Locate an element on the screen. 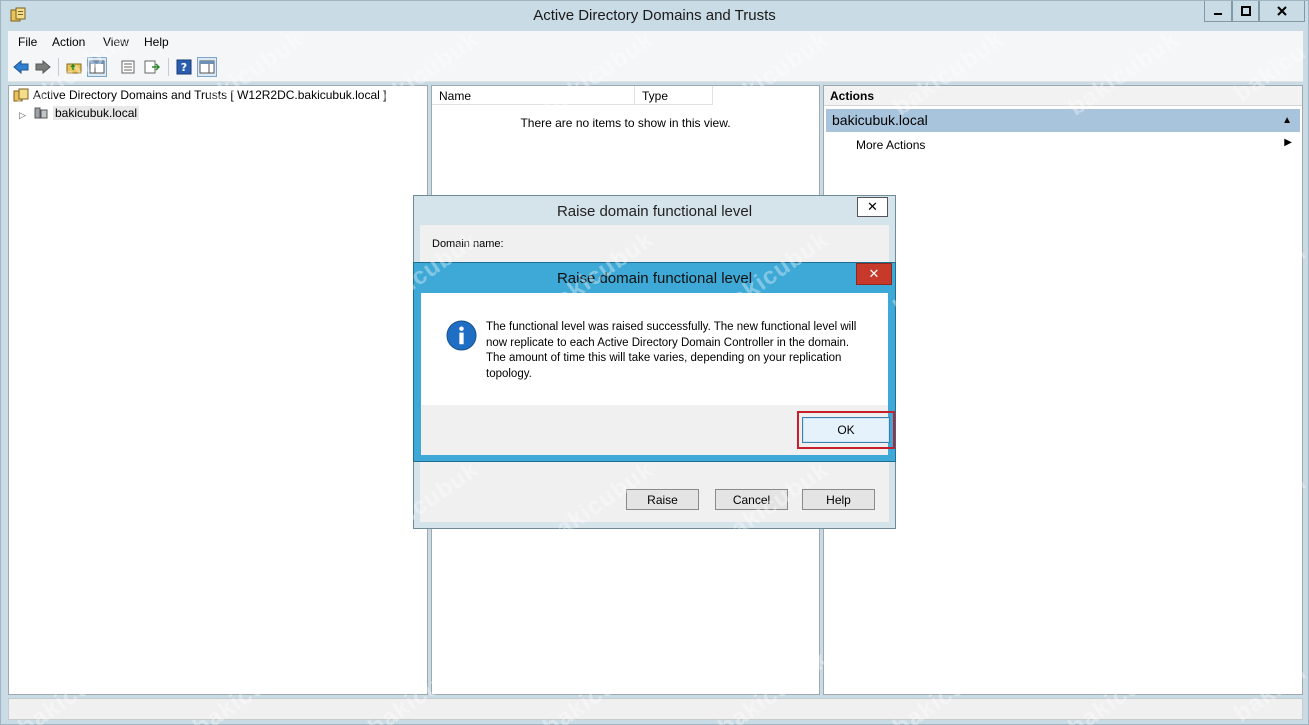 The width and height of the screenshot is (1309, 725). toolbar: ? is located at coordinates (655, 67).